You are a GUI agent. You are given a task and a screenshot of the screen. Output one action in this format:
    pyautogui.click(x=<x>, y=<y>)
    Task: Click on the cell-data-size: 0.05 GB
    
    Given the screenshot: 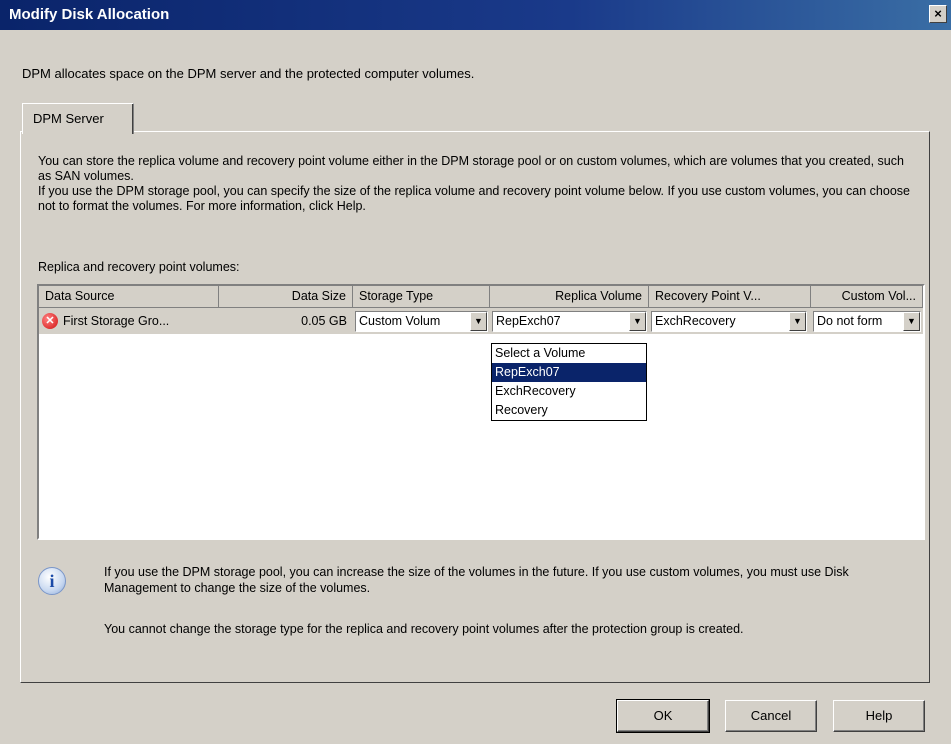 What is the action you would take?
    pyautogui.click(x=324, y=321)
    